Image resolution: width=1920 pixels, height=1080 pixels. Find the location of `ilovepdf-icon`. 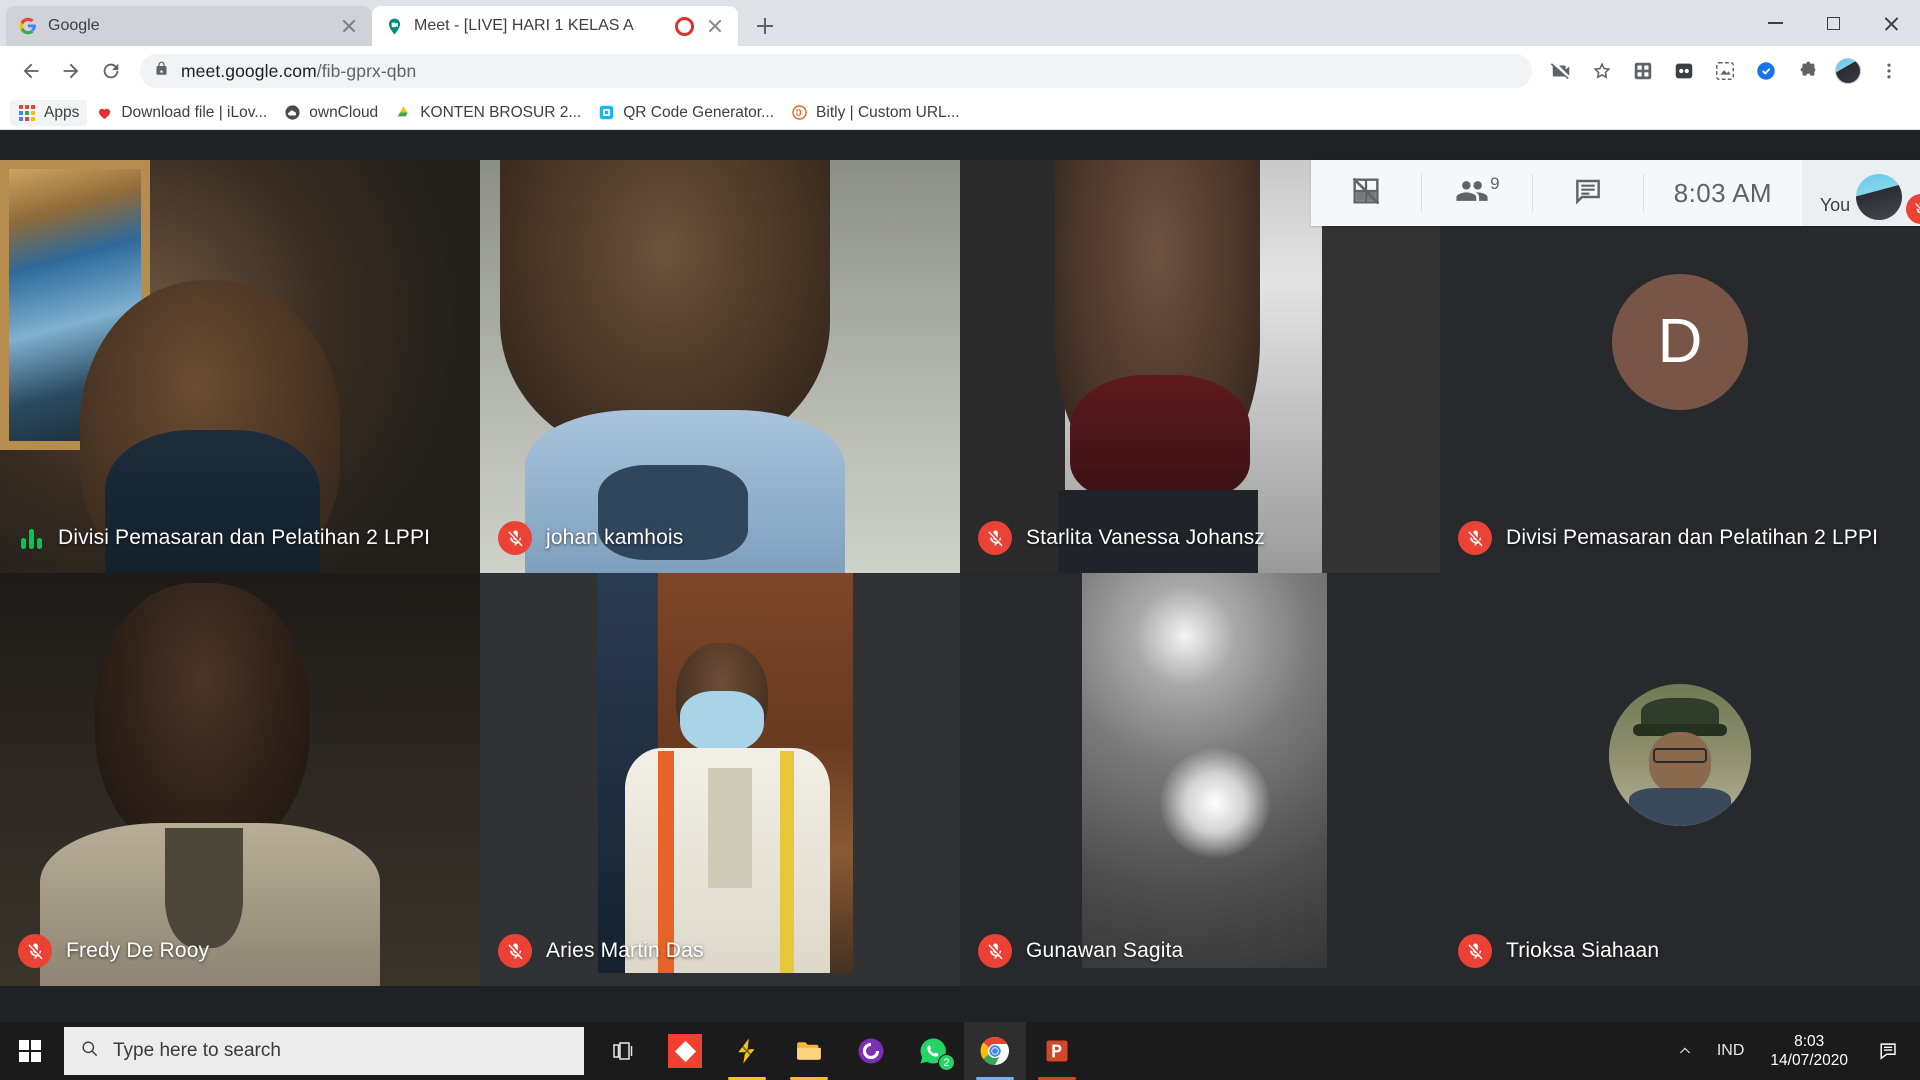

ilovepdf-icon is located at coordinates (104, 113).